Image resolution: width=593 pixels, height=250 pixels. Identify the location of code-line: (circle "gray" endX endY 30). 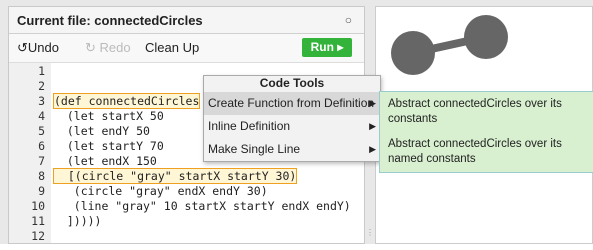
(160, 191).